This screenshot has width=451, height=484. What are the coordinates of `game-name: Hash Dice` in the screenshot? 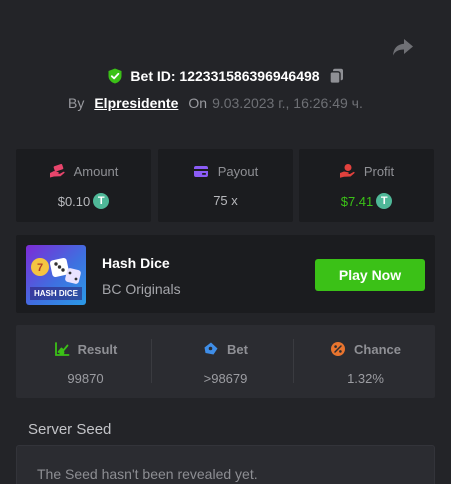 It's located at (136, 263).